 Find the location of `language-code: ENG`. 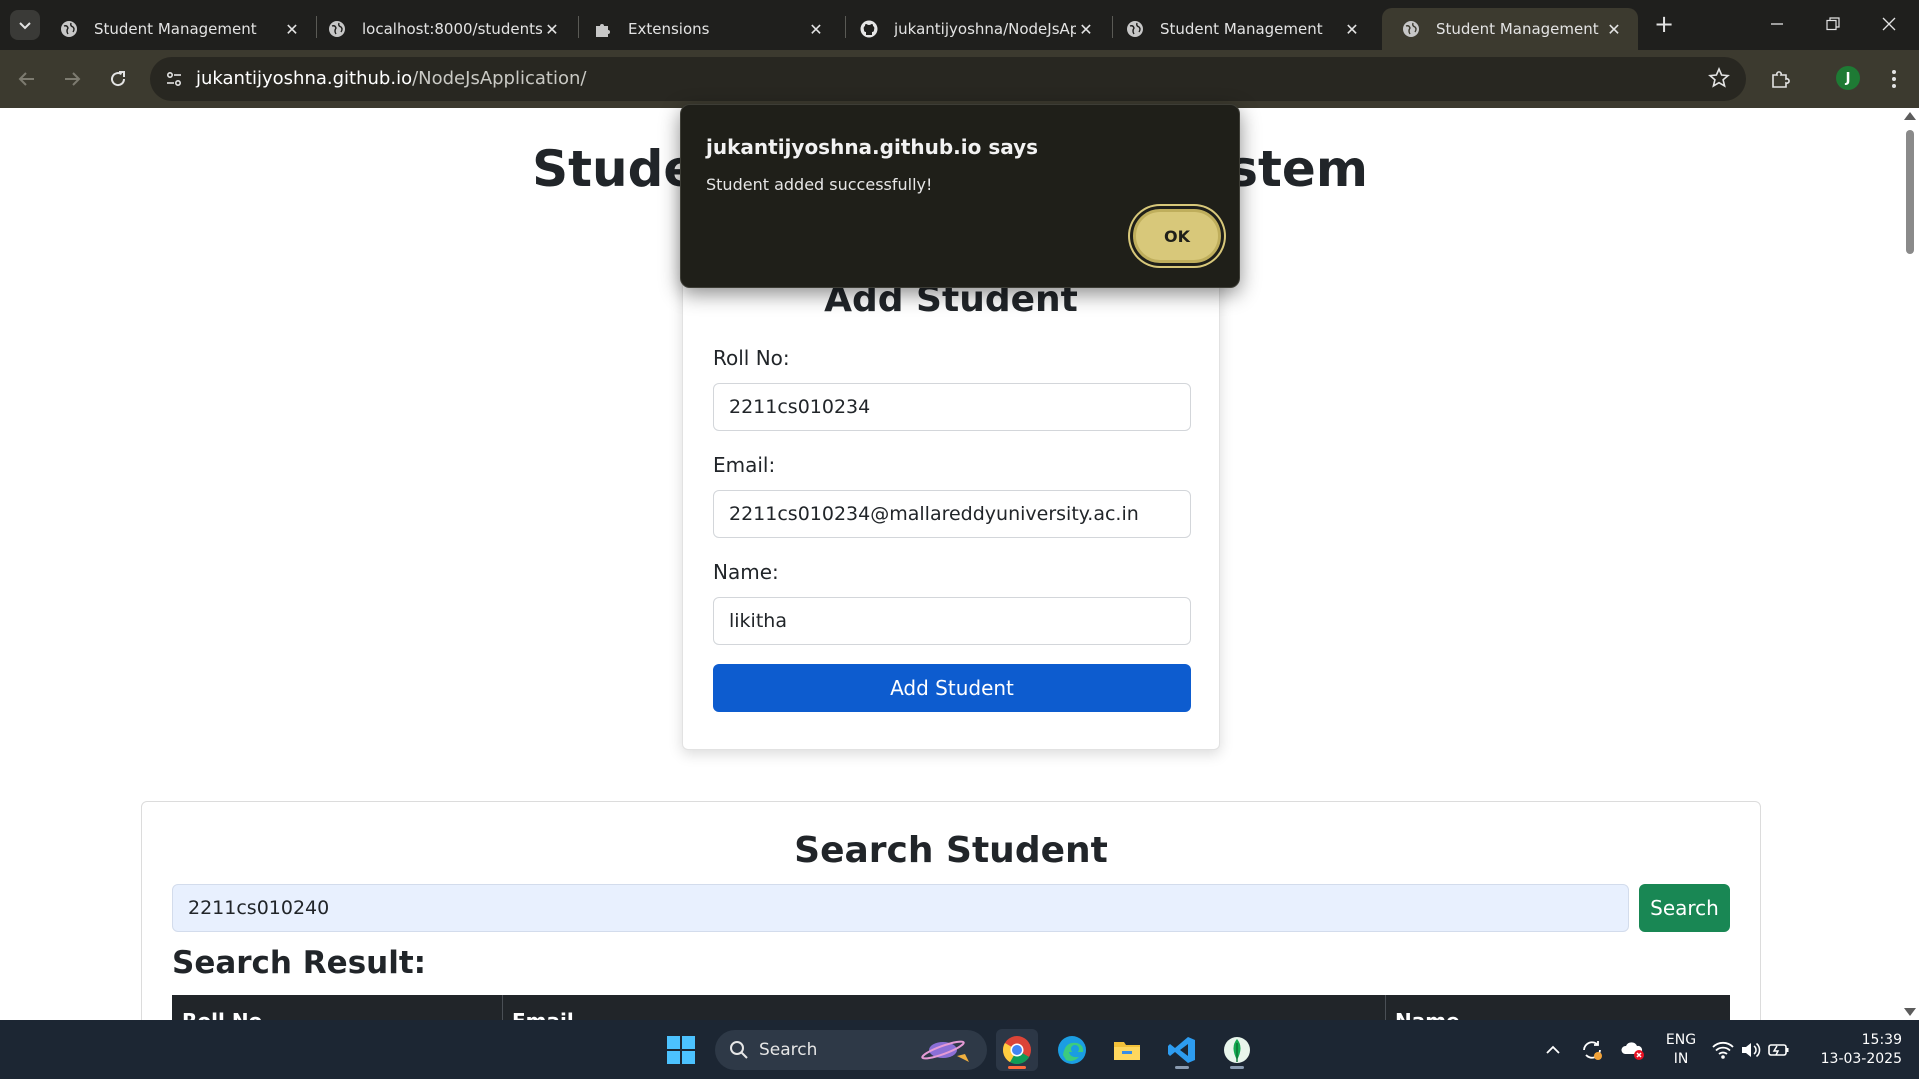

language-code: ENG is located at coordinates (1681, 1040).